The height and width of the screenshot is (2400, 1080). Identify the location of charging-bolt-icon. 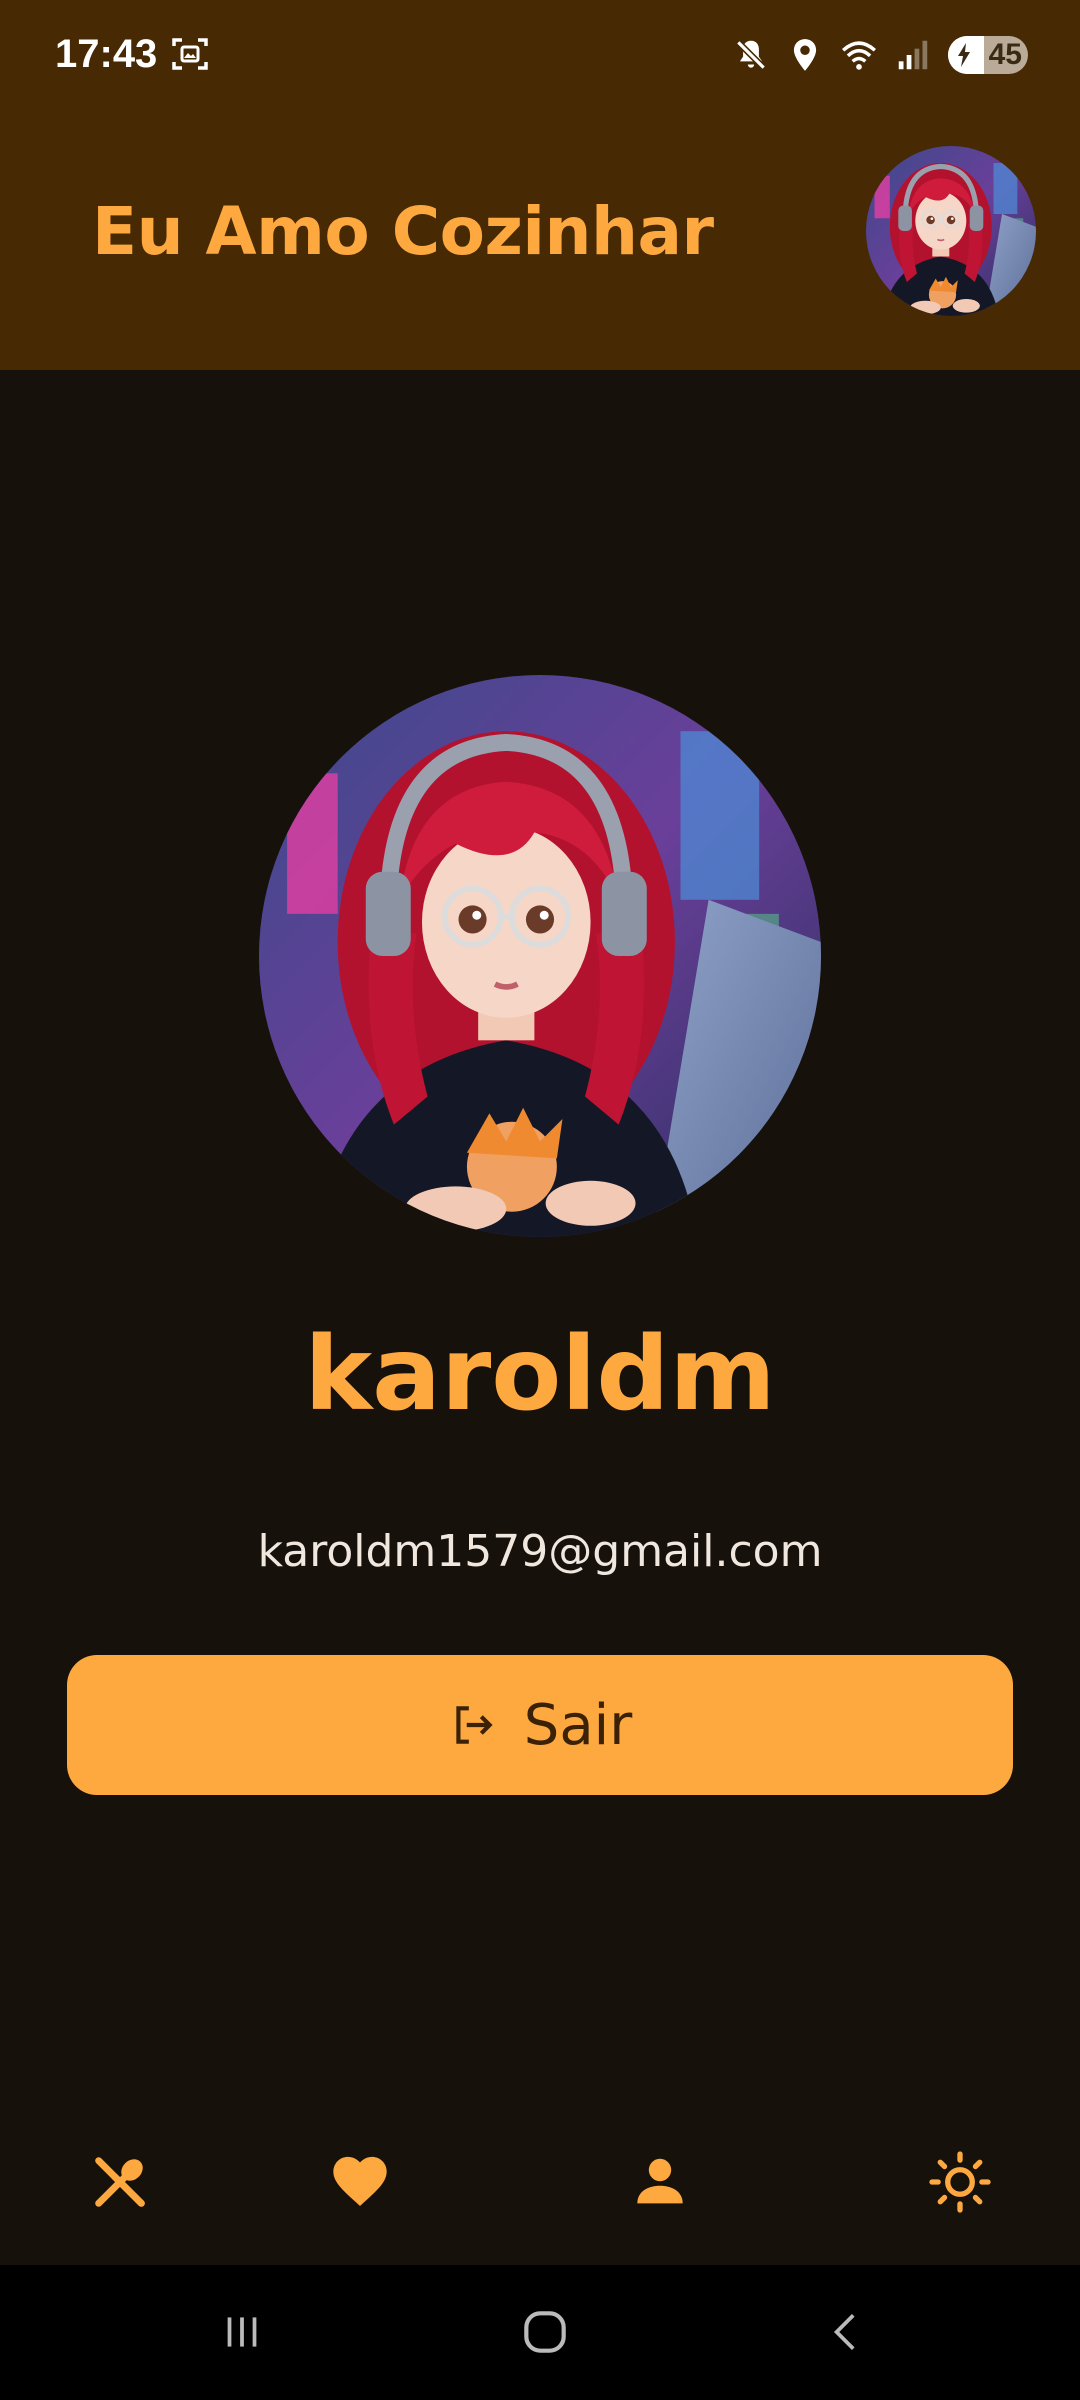
(964, 55).